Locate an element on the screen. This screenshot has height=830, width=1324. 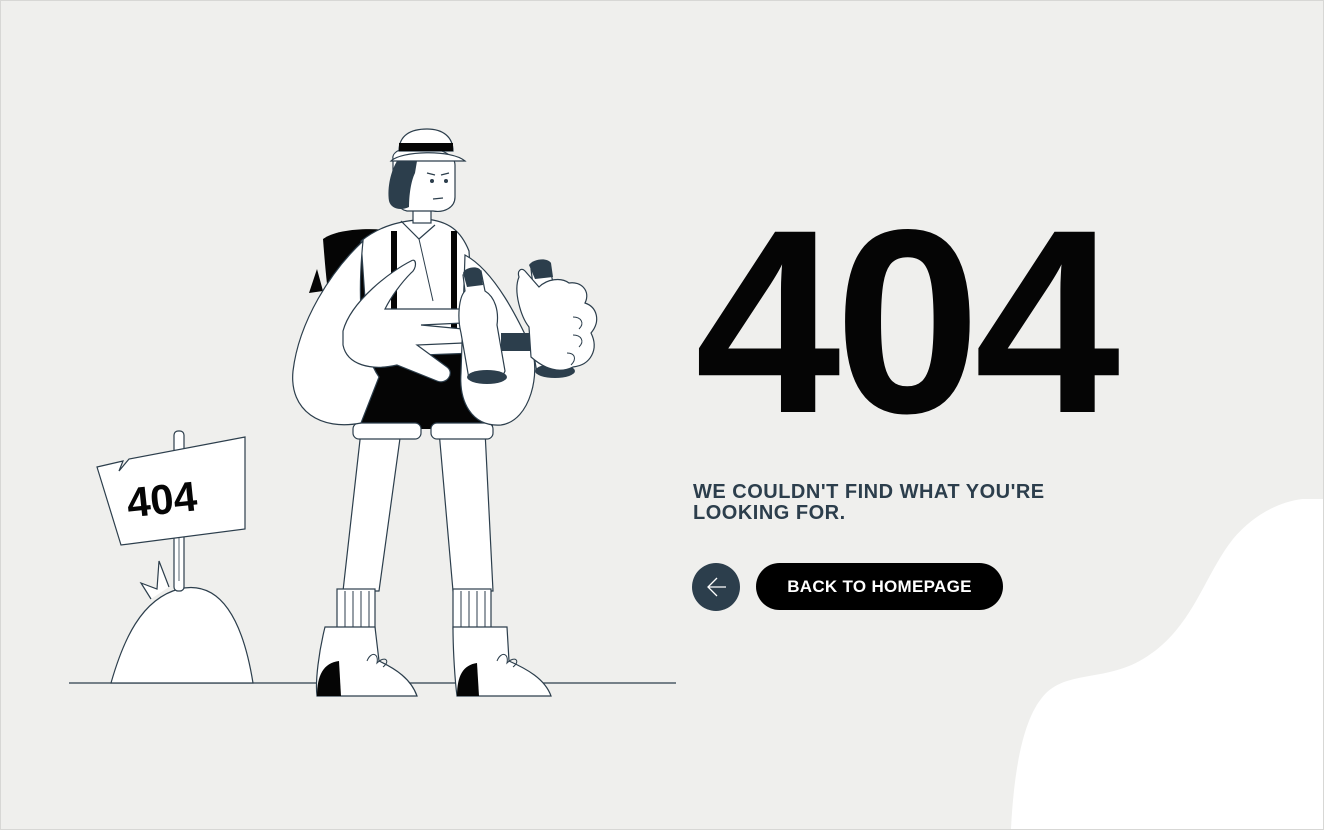
arrow-left-icon is located at coordinates (716, 587).